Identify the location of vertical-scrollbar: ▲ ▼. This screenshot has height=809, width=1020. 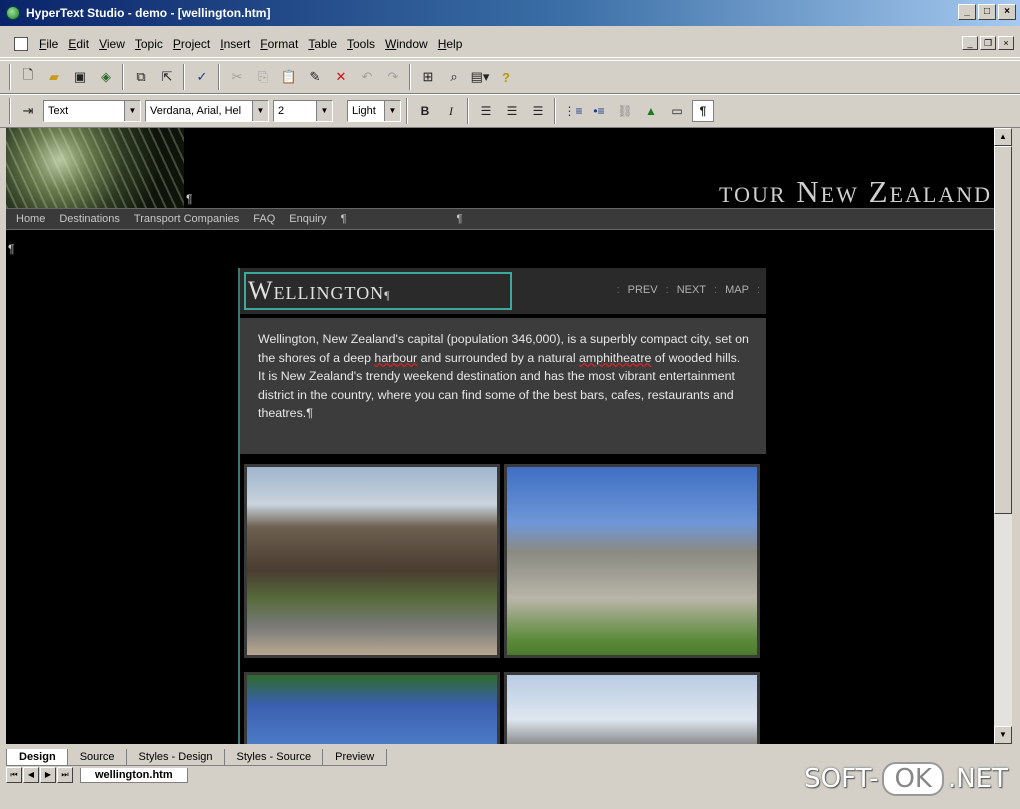
(1003, 436).